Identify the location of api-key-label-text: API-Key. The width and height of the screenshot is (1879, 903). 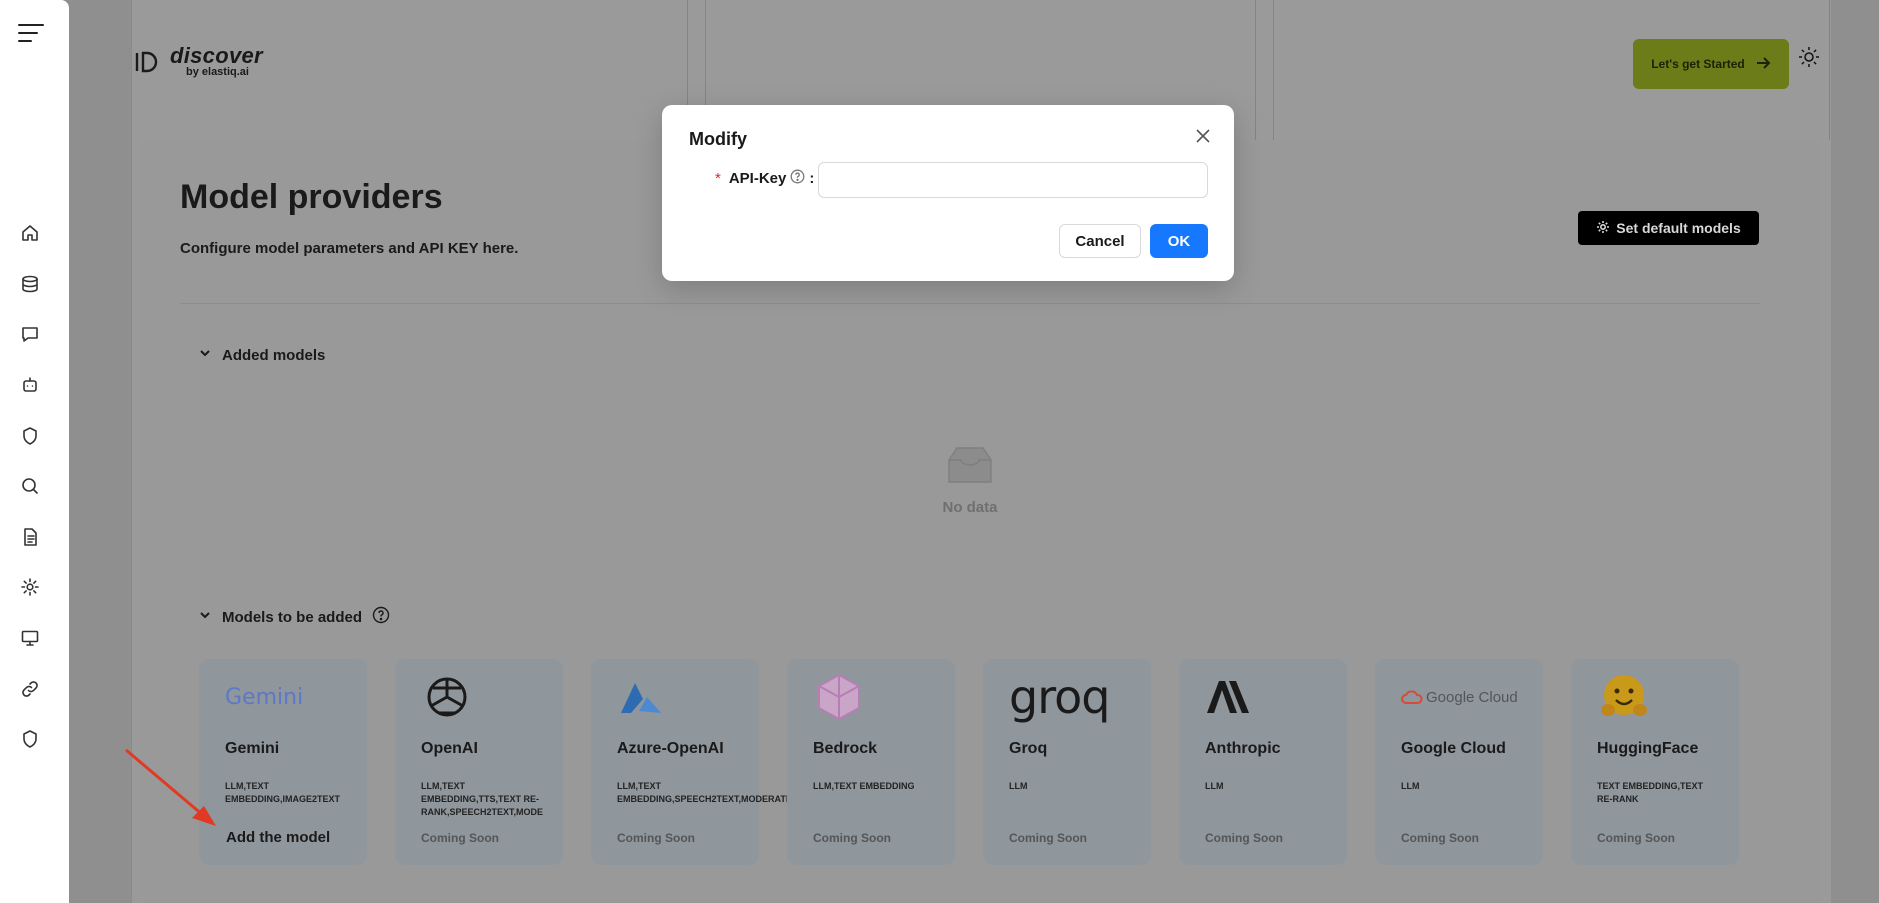
(757, 178).